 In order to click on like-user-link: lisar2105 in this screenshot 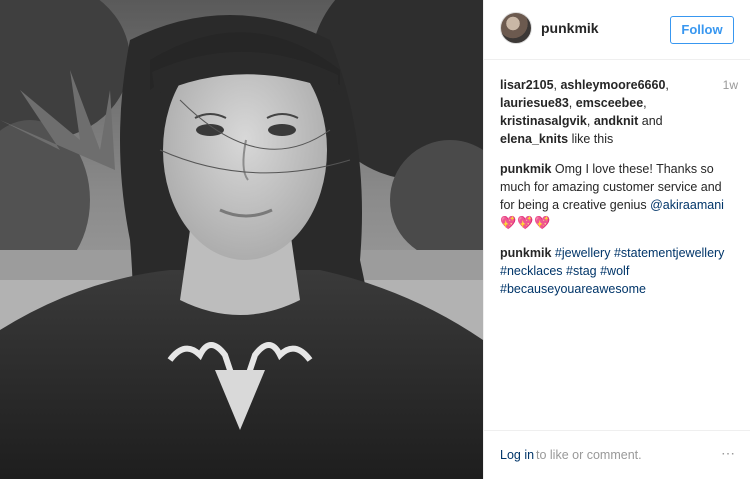, I will do `click(527, 85)`.